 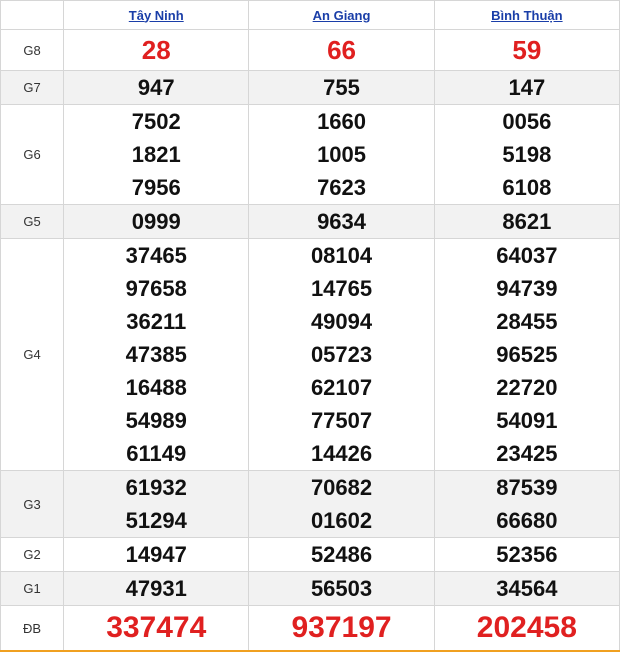 I want to click on prize-label: G4, so click(x=32, y=354).